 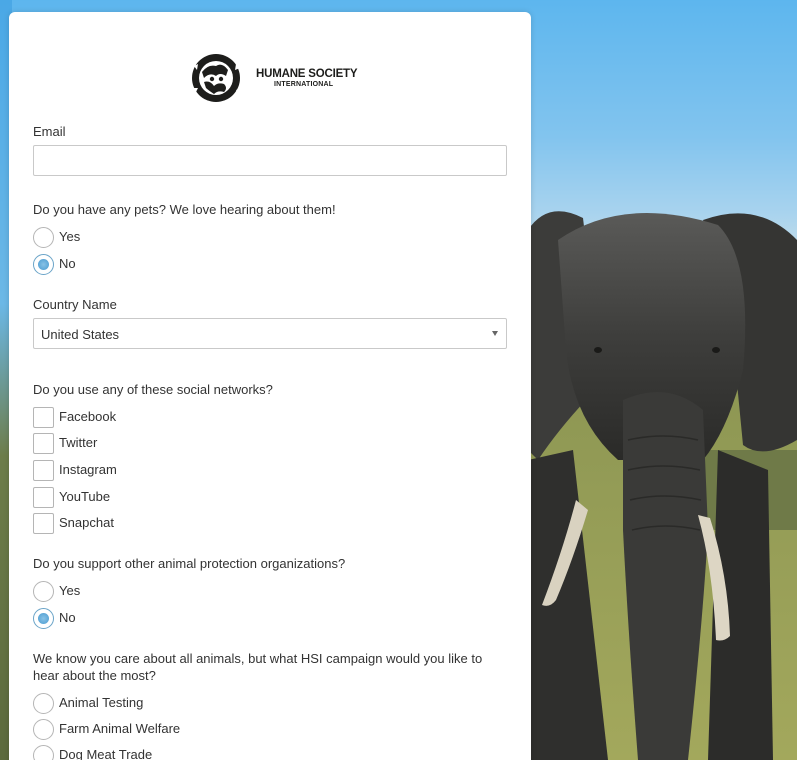 What do you see at coordinates (85, 496) in the screenshot?
I see `youtube-label: YouTube` at bounding box center [85, 496].